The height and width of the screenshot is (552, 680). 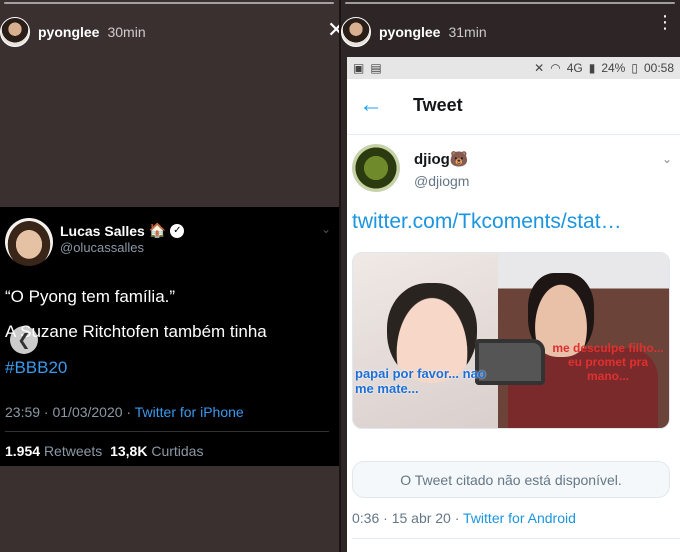 I want to click on status-bar-system: ✕ ◠ 4G ▮ 24% ▯ 00:58, so click(x=604, y=68).